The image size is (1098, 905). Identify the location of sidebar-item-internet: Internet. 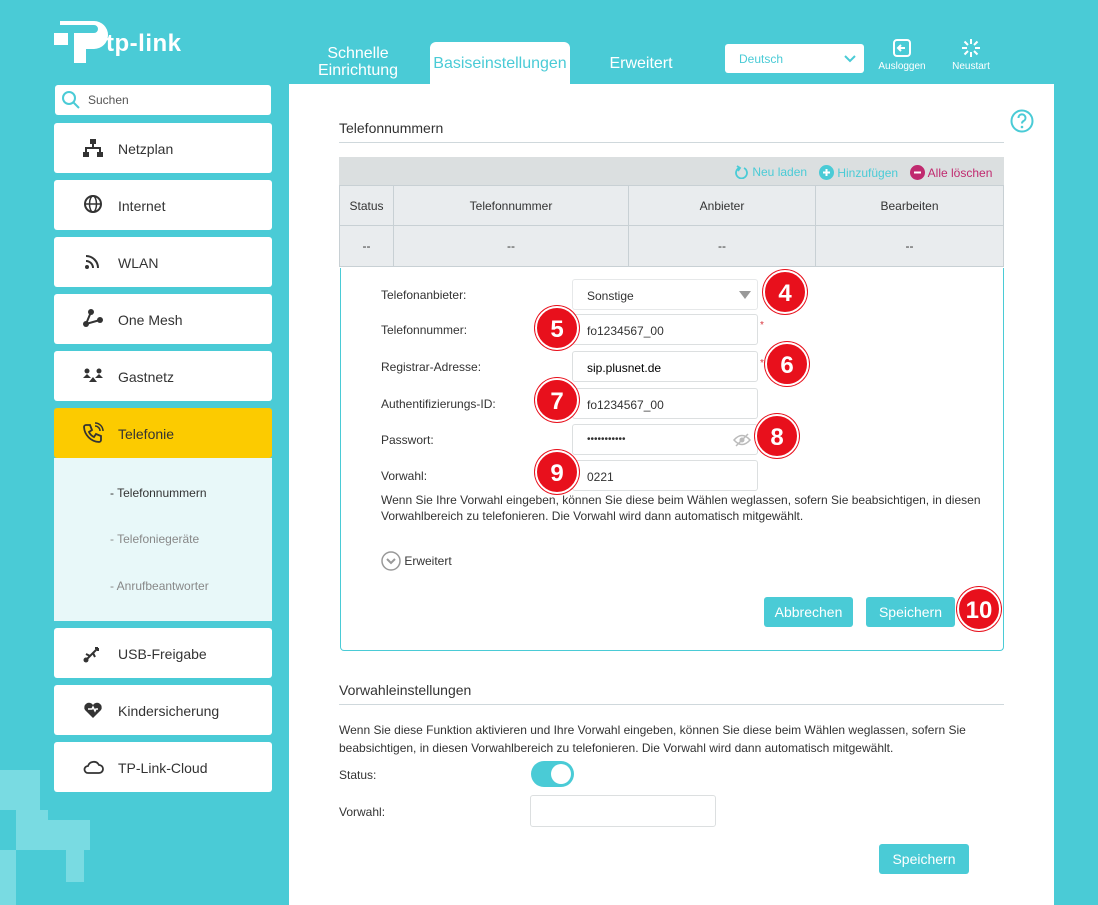
(163, 205).